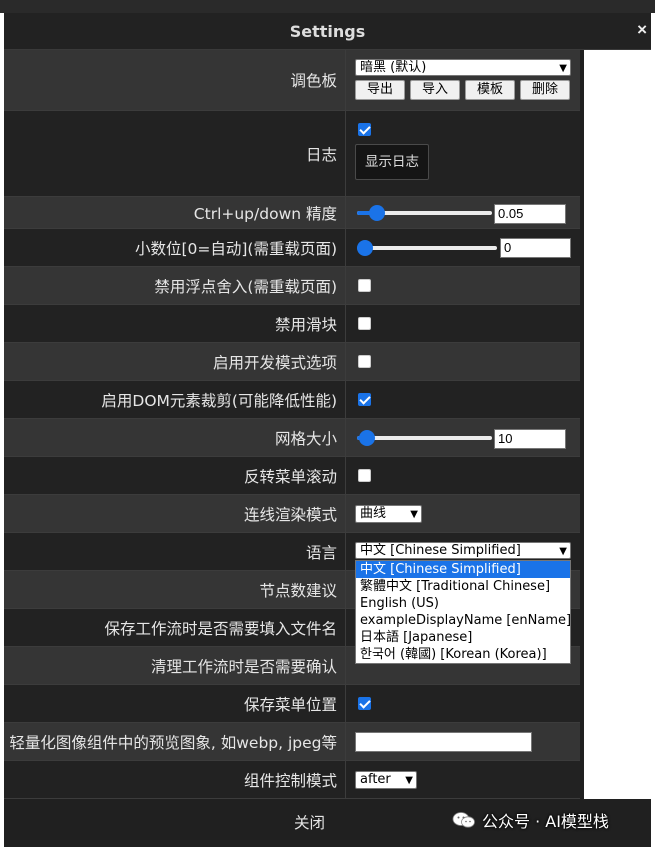 This screenshot has width=655, height=847. I want to click on grid-size-slider, so click(424, 438).